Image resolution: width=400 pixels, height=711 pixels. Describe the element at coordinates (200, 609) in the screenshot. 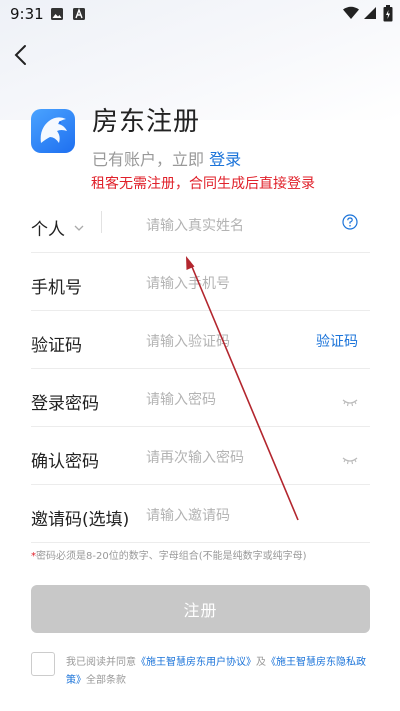

I see `register-button: 注册` at that location.